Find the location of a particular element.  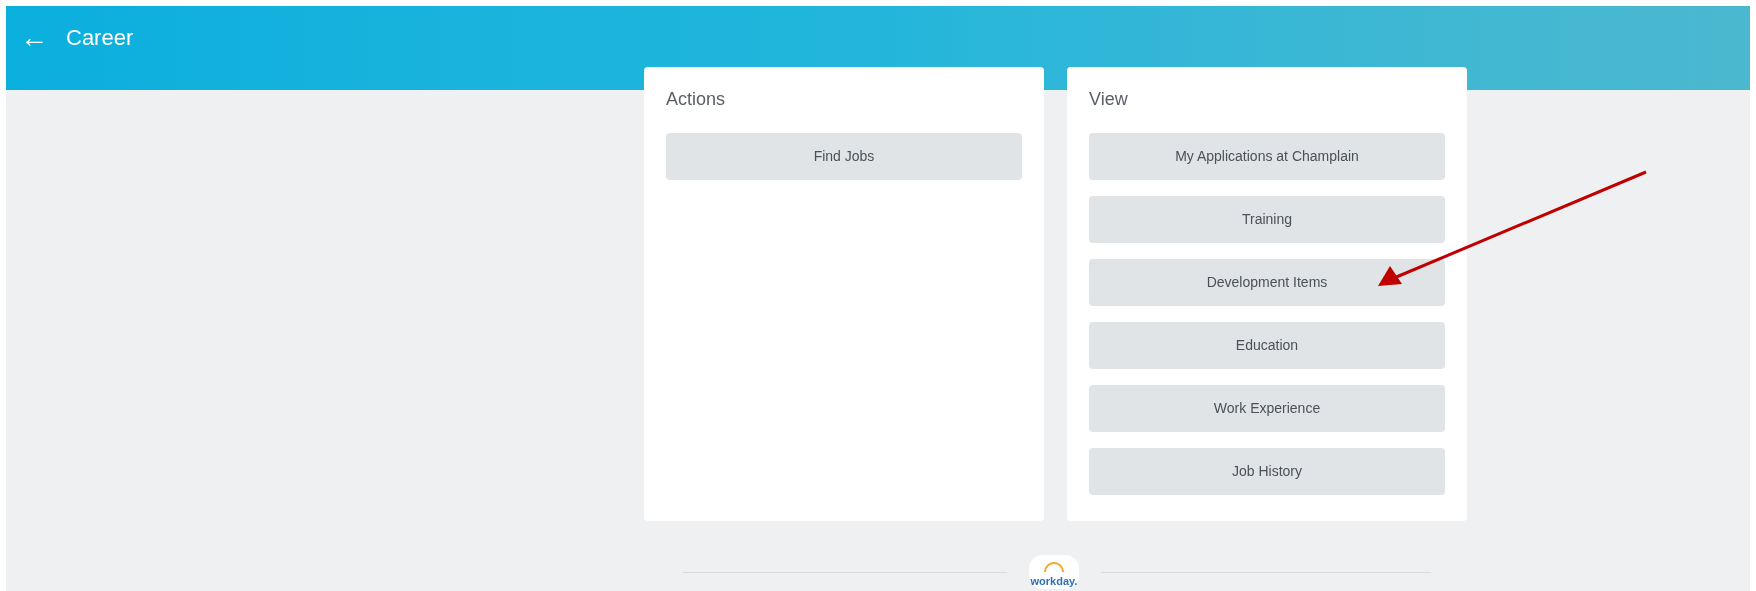

card-title: View is located at coordinates (1109, 99).